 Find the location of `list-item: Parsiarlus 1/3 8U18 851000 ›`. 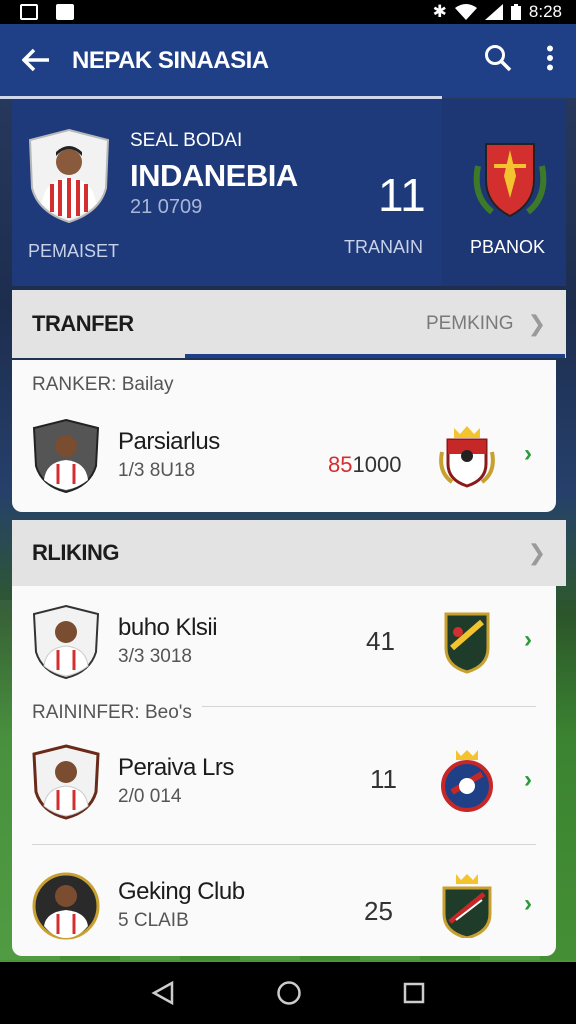

list-item: Parsiarlus 1/3 8U18 851000 › is located at coordinates (284, 455).